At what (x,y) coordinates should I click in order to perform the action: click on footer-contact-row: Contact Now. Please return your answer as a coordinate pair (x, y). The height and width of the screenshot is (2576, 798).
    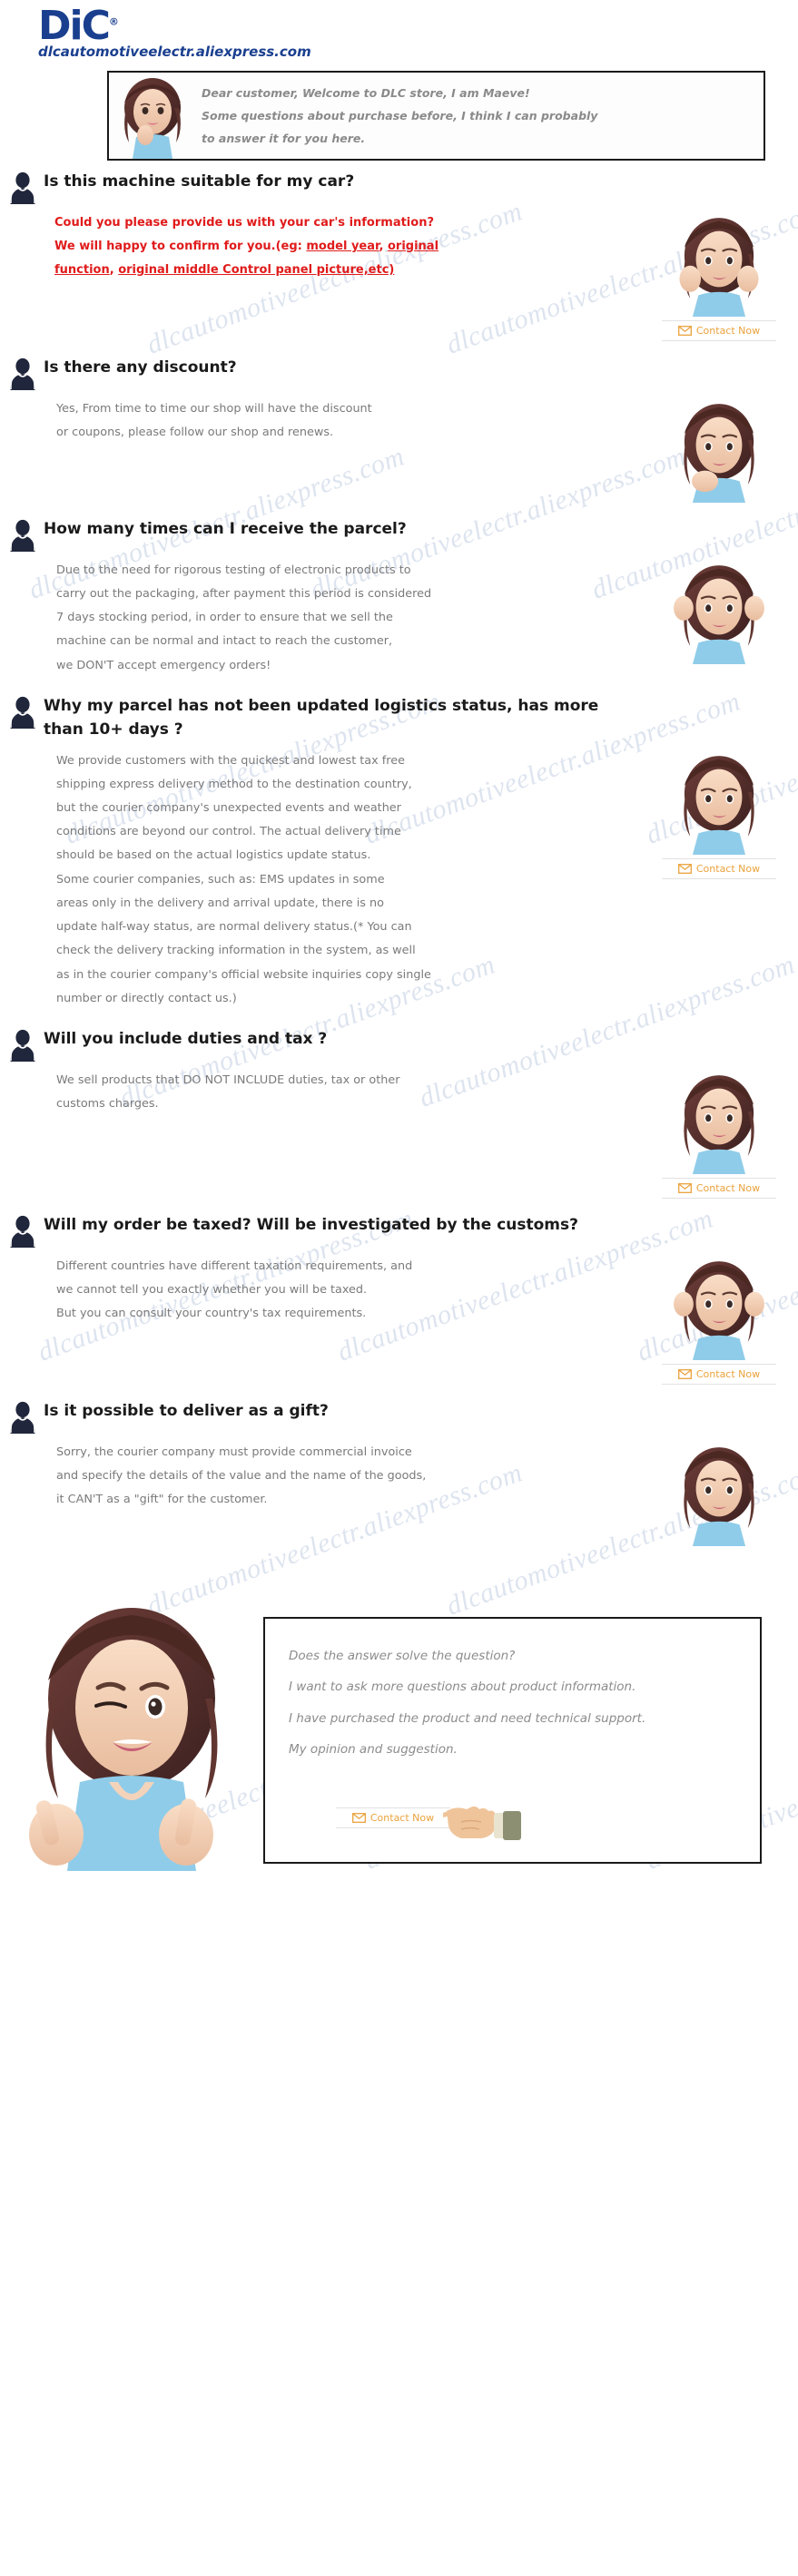
    Looking at the image, I should click on (512, 1816).